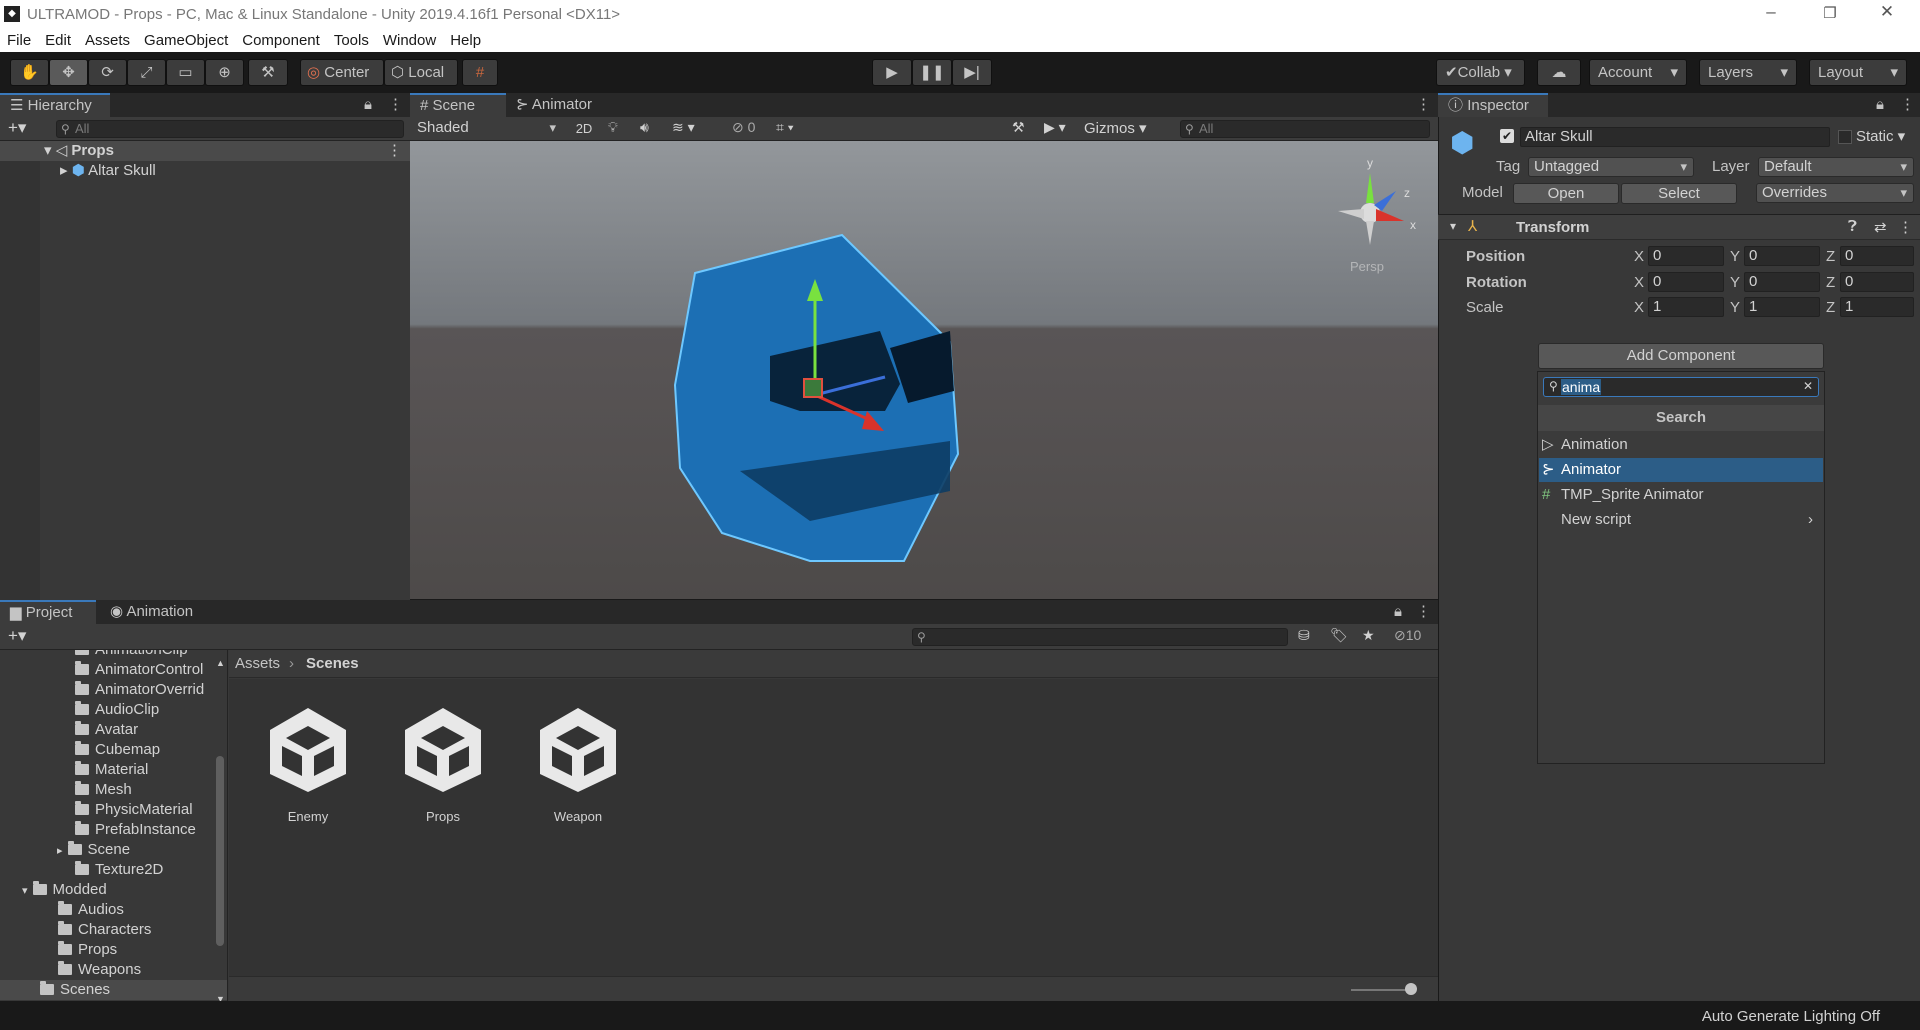 The height and width of the screenshot is (1030, 1920). I want to click on clear-icon: ✕, so click(1808, 386).